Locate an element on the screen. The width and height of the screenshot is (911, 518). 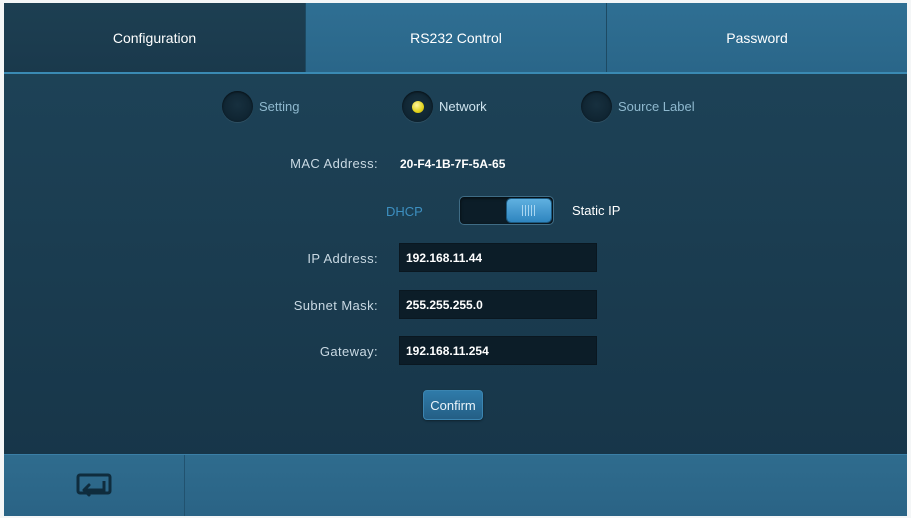
subtab-network-label: Network is located at coordinates (463, 106).